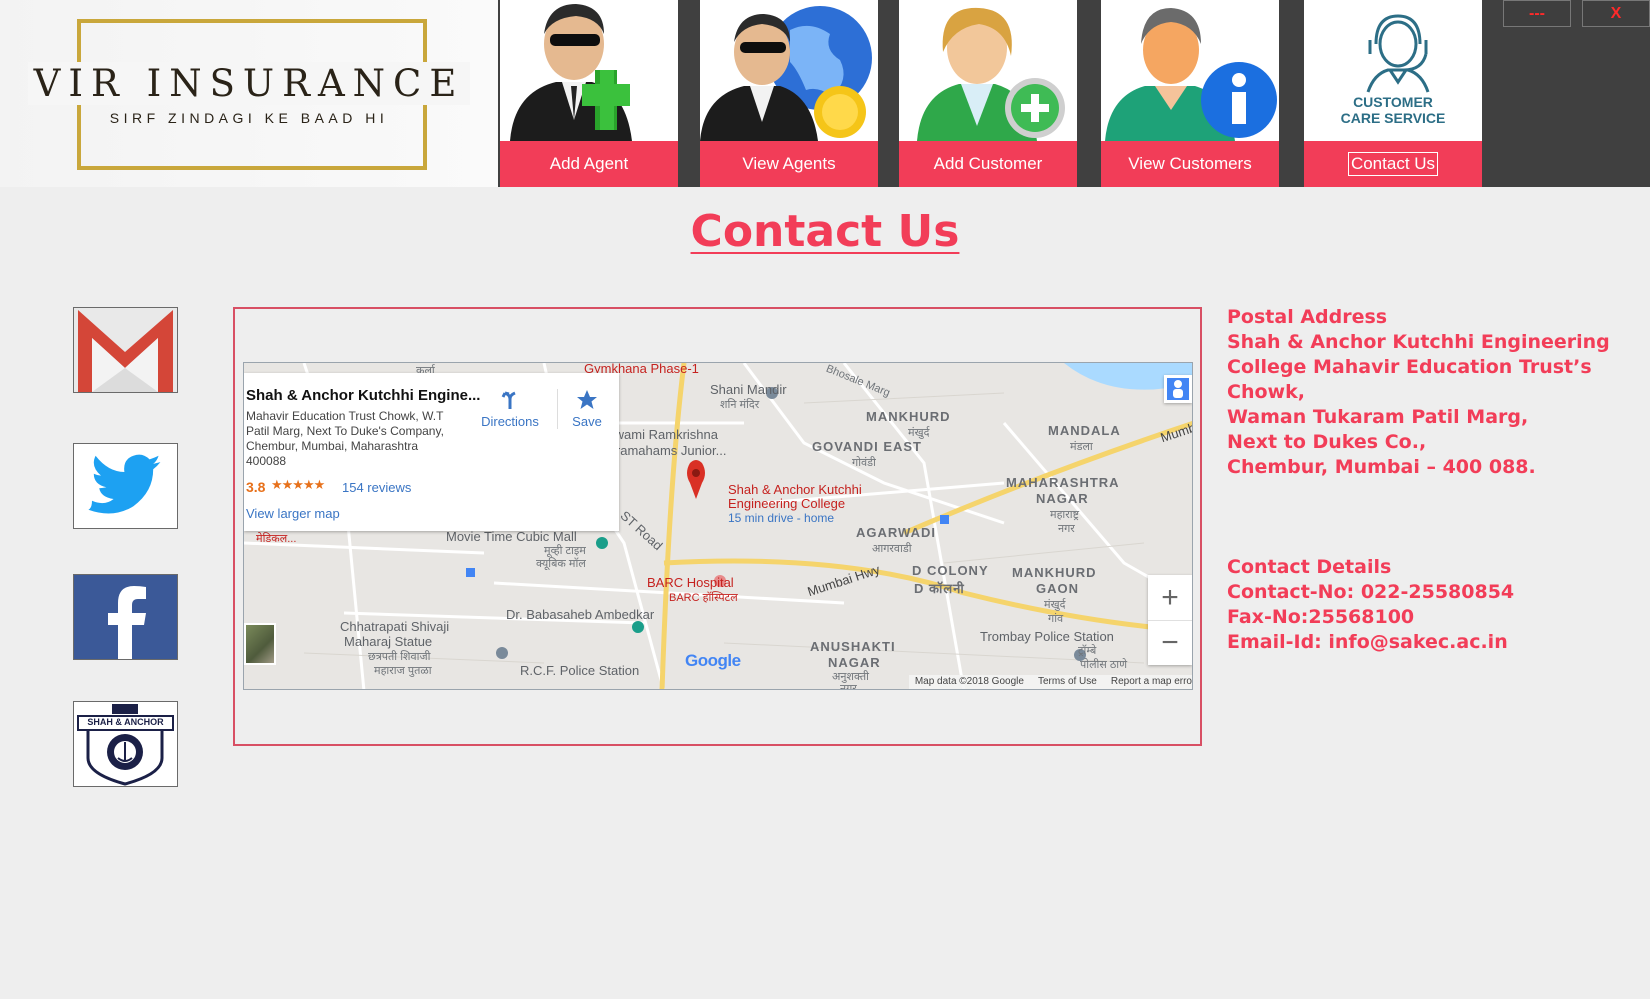 The height and width of the screenshot is (999, 1650). I want to click on marker-drive-label: 15 min drive - home, so click(781, 518).